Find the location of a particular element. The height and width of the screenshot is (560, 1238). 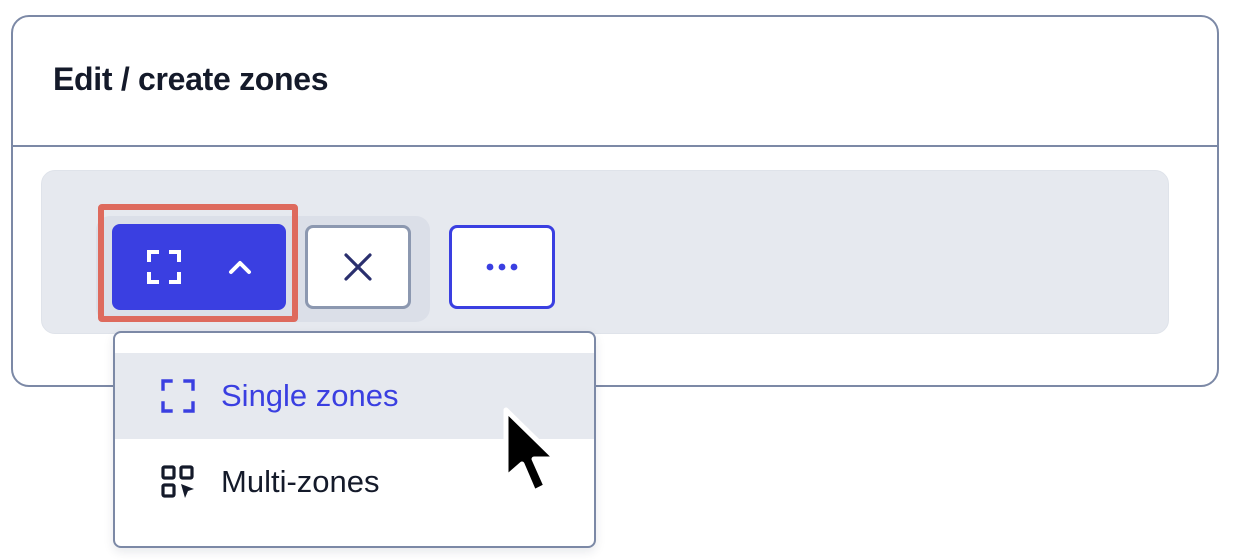

more-options-button is located at coordinates (502, 267).